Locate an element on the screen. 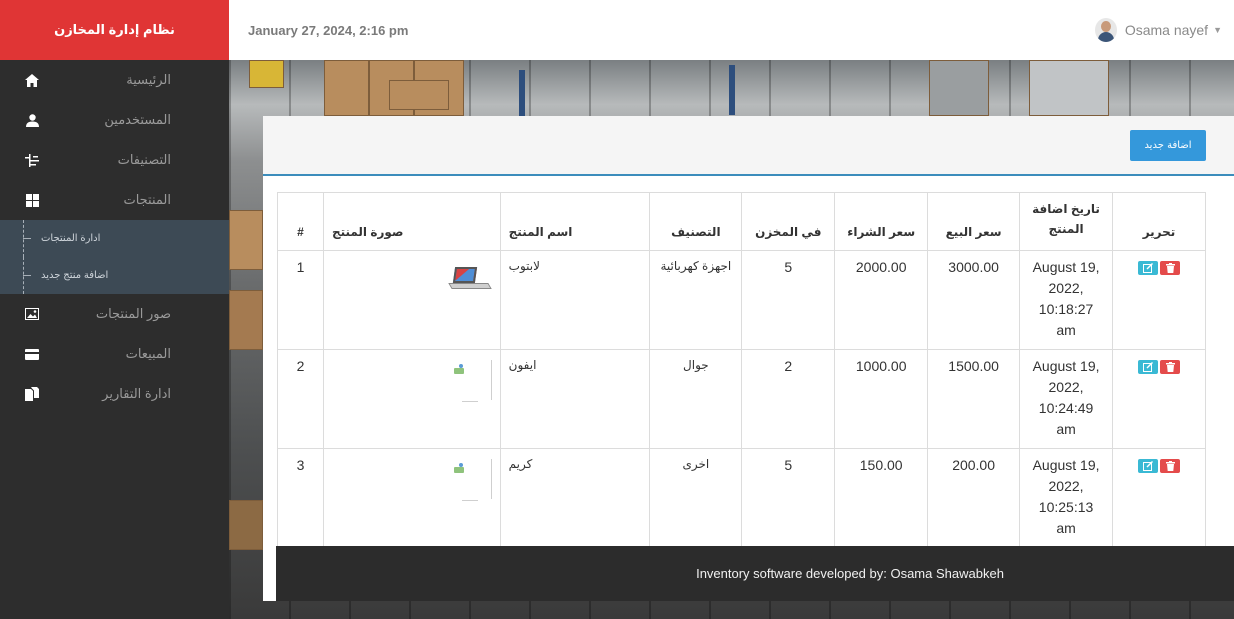 This screenshot has height=619, width=1234. app-title: نظام إدارة المخازن is located at coordinates (114, 30).